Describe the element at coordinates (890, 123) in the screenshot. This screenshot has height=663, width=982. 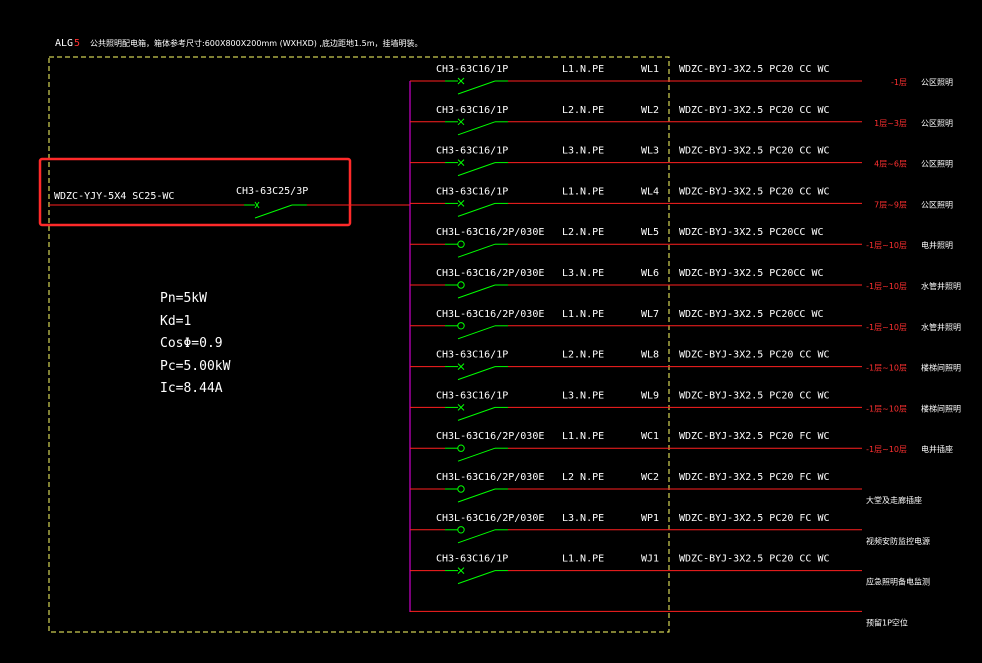
I see `load-range-label: 1层~3层` at that location.